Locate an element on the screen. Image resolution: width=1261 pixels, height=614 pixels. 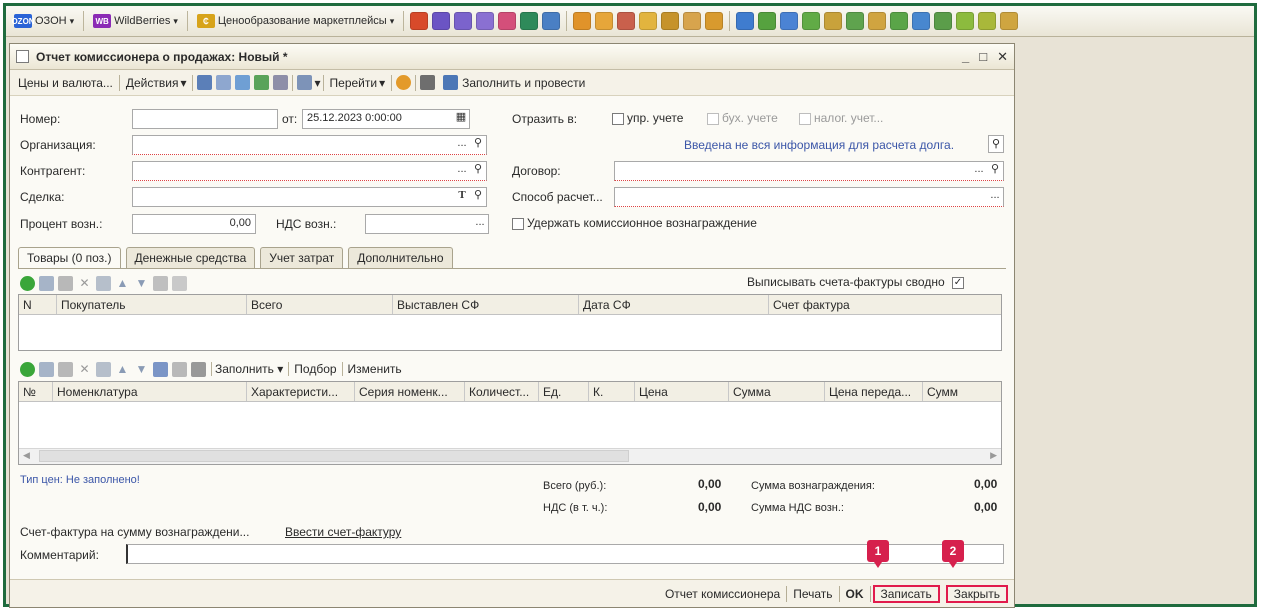
change-button: Изменить is located at coordinates (375, 369).